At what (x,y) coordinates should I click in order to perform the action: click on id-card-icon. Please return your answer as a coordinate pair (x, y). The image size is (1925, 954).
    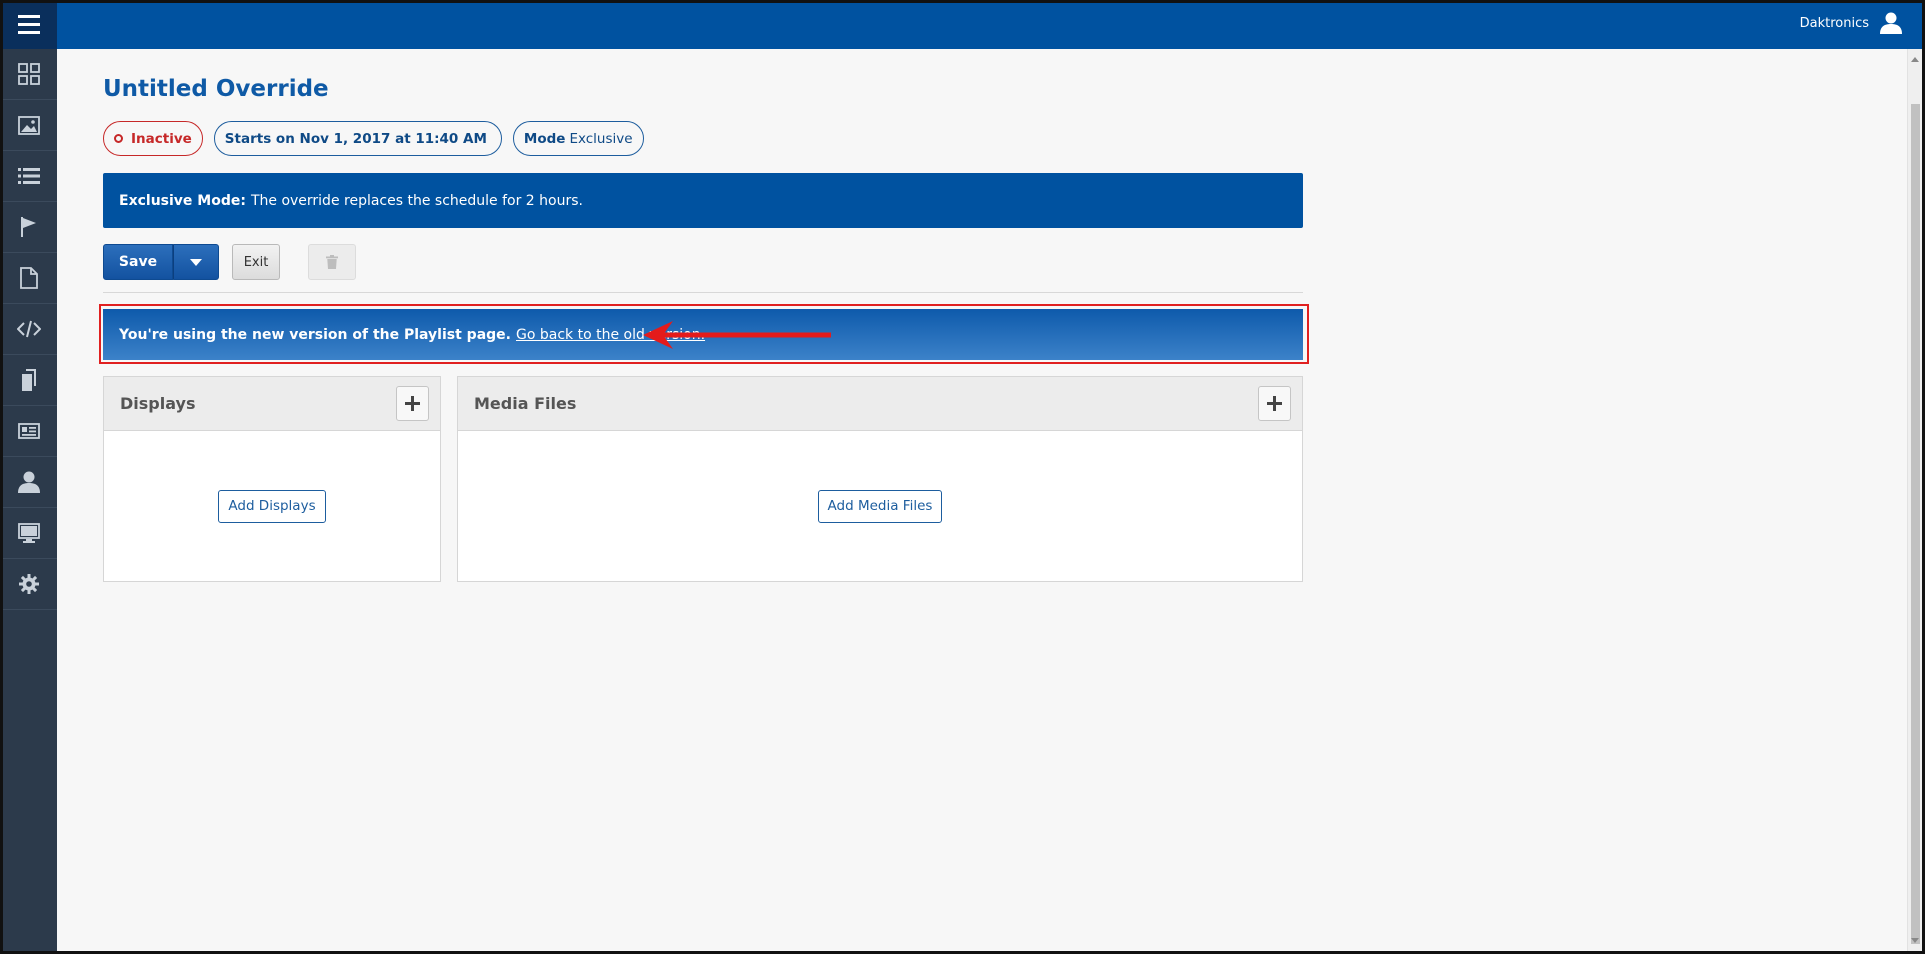
    Looking at the image, I should click on (28, 431).